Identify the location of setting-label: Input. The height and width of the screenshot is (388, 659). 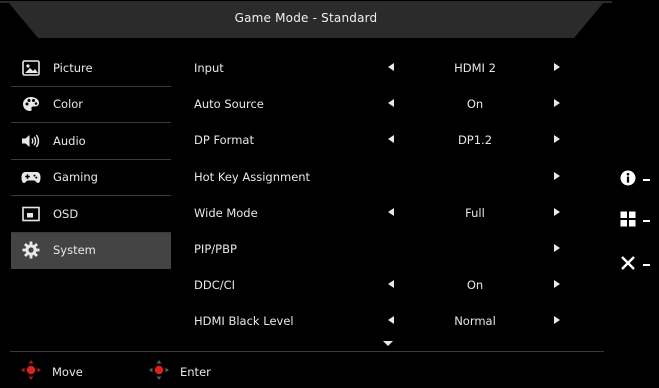
(209, 68).